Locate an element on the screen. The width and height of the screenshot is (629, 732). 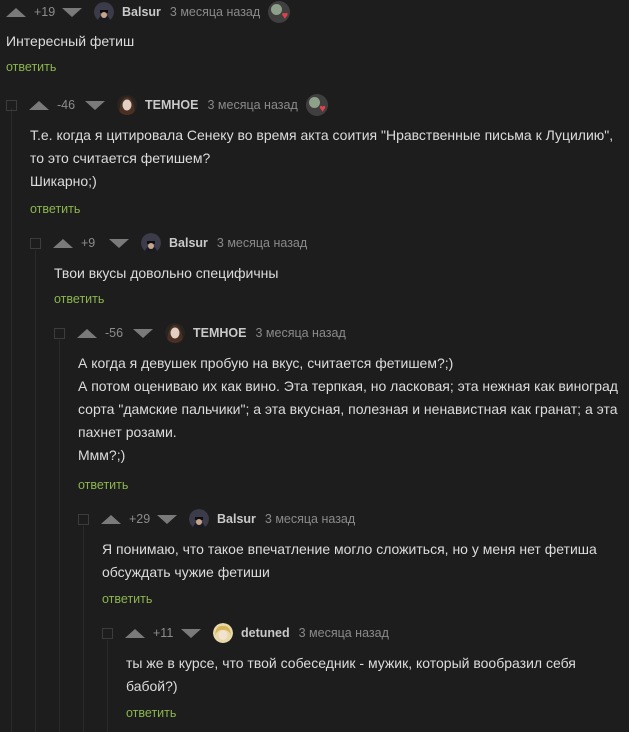
comment-header: -46 ТЕМНОЕ 3 месяца назад ♥ is located at coordinates (167, 105).